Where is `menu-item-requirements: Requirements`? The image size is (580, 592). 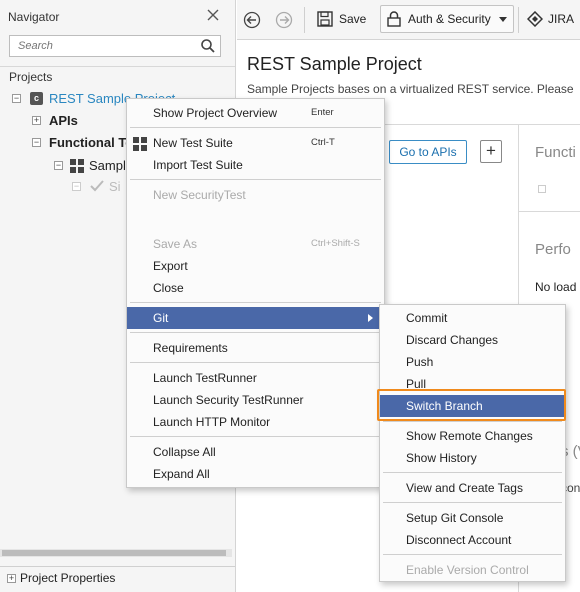 menu-item-requirements: Requirements is located at coordinates (255, 348).